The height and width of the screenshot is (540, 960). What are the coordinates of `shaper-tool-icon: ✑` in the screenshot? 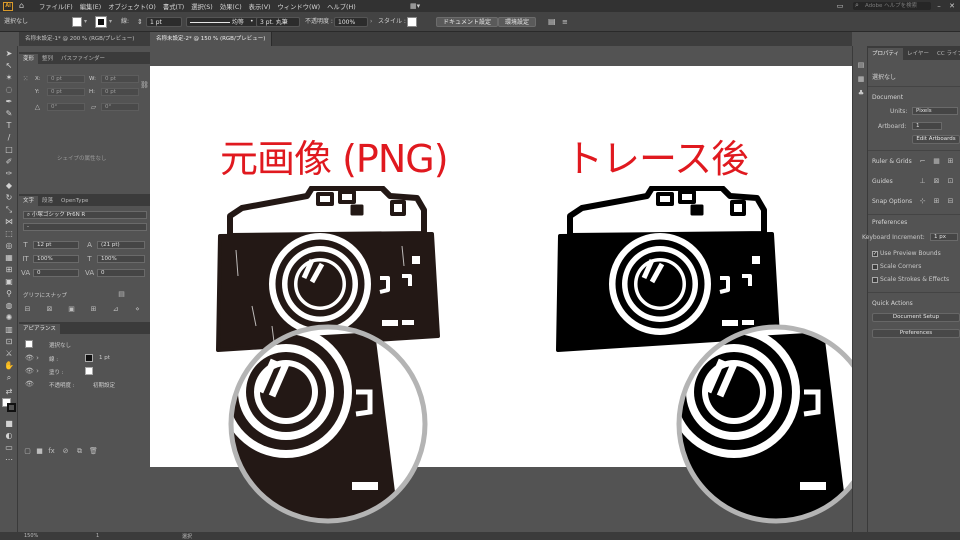 It's located at (9, 173).